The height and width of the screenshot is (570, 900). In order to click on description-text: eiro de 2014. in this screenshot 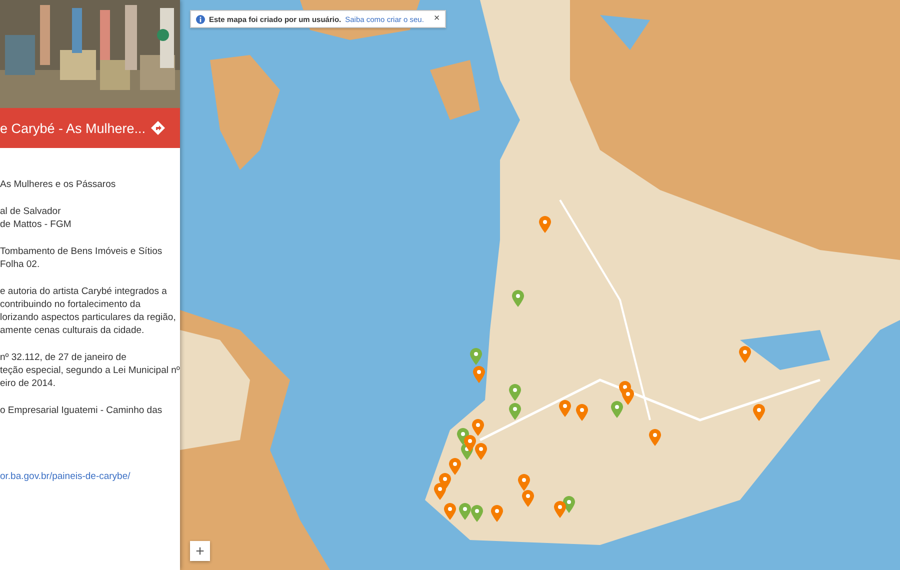, I will do `click(28, 383)`.